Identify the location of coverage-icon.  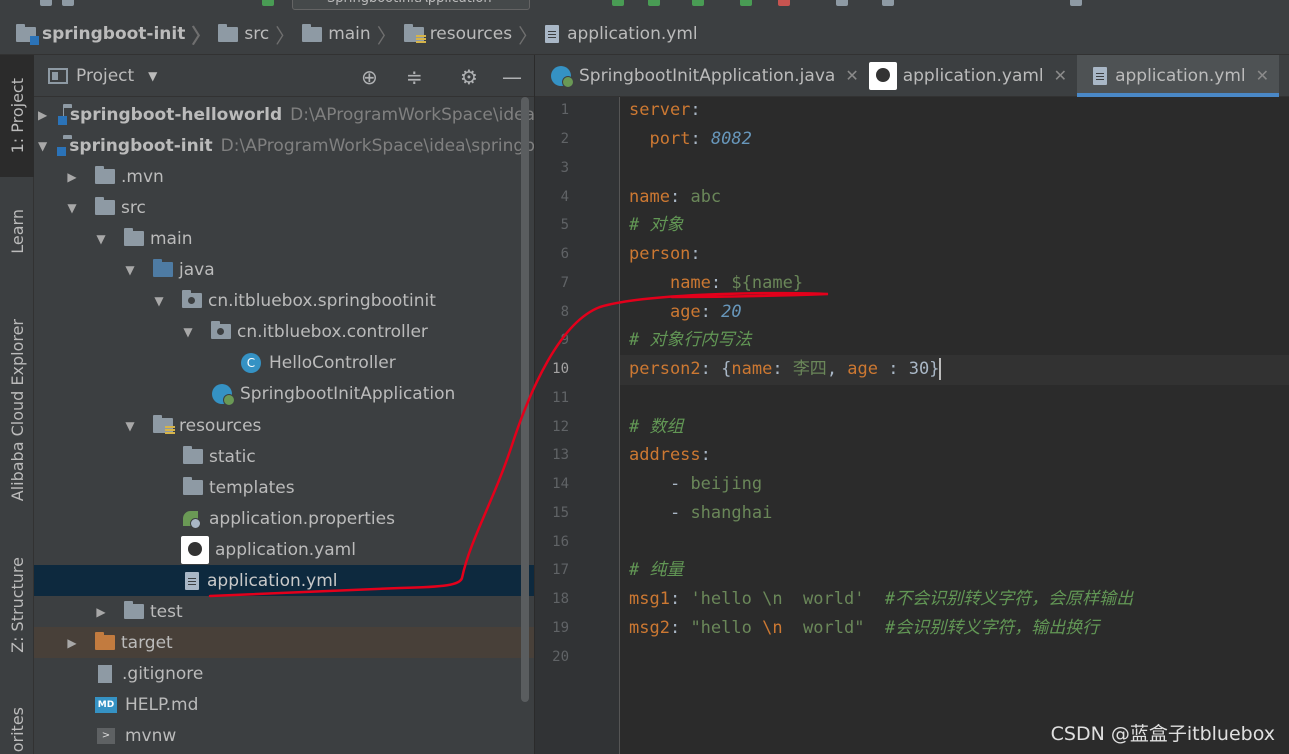
(698, 3).